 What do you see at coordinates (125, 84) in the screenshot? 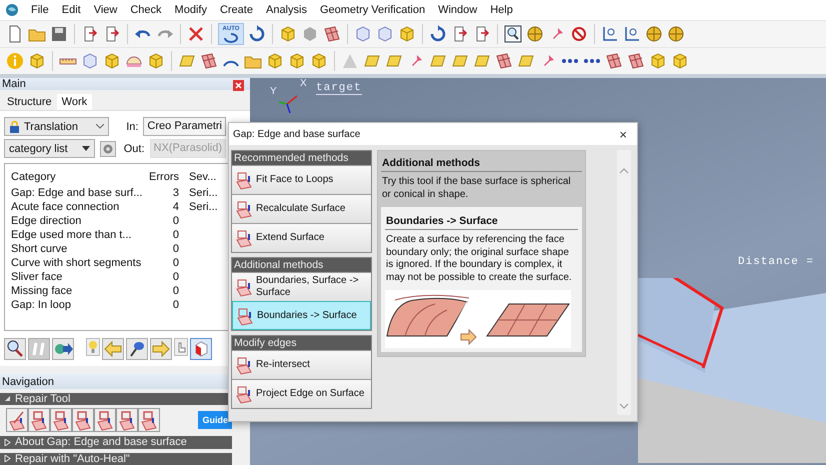
I see `panel-header: Main` at bounding box center [125, 84].